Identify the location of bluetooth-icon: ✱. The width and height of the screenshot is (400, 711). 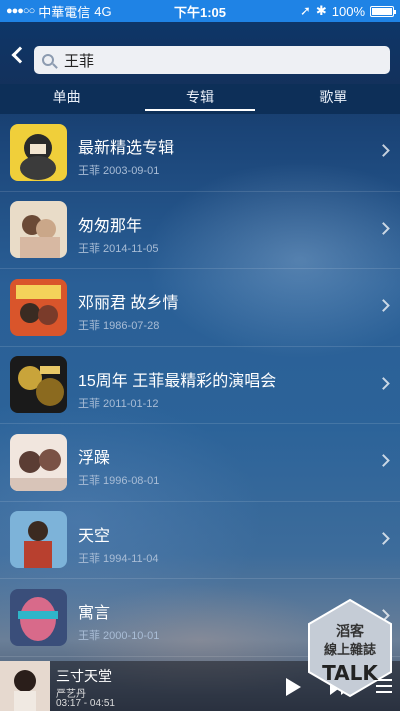
(321, 10).